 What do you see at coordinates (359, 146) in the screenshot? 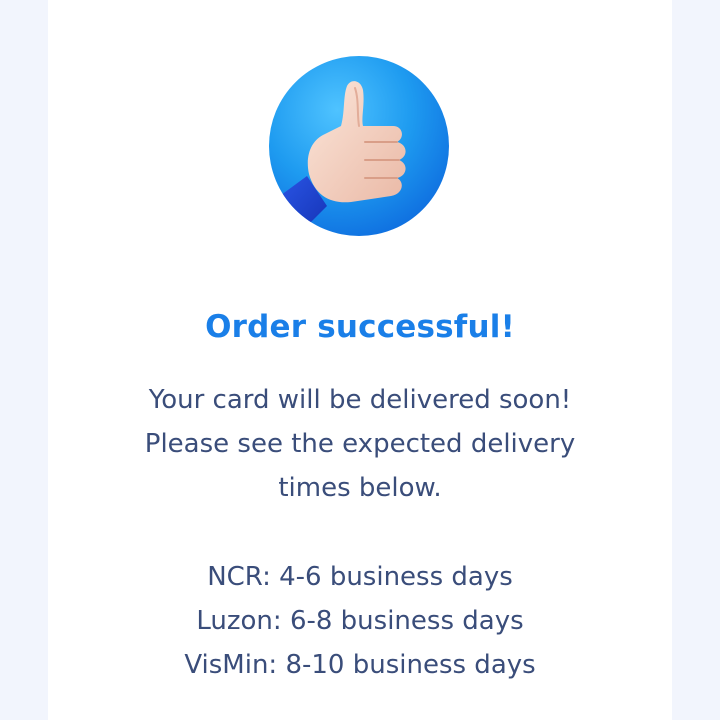
I see `thumbs-up-icon` at bounding box center [359, 146].